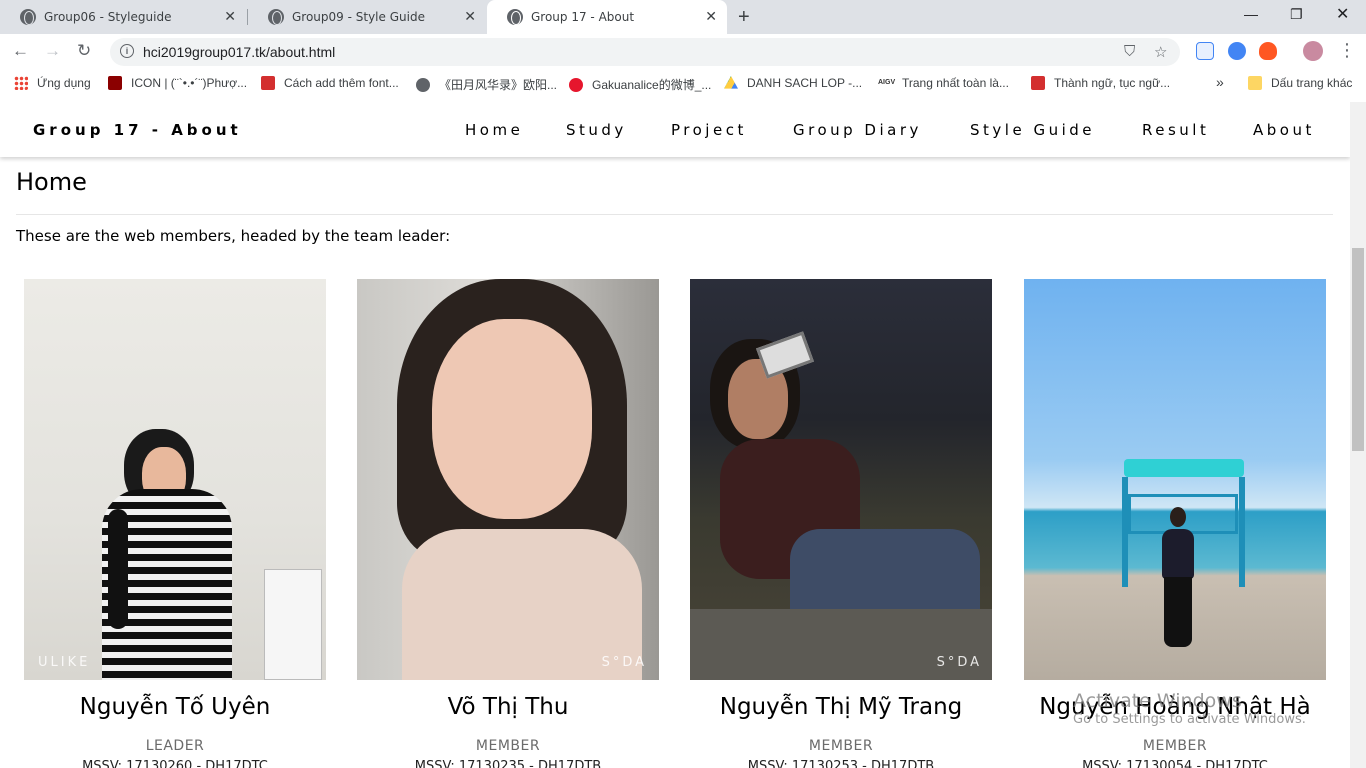 This screenshot has width=1366, height=768. Describe the element at coordinates (358, 17) in the screenshot. I see `tab-title: Group09 - Style Guide` at that location.